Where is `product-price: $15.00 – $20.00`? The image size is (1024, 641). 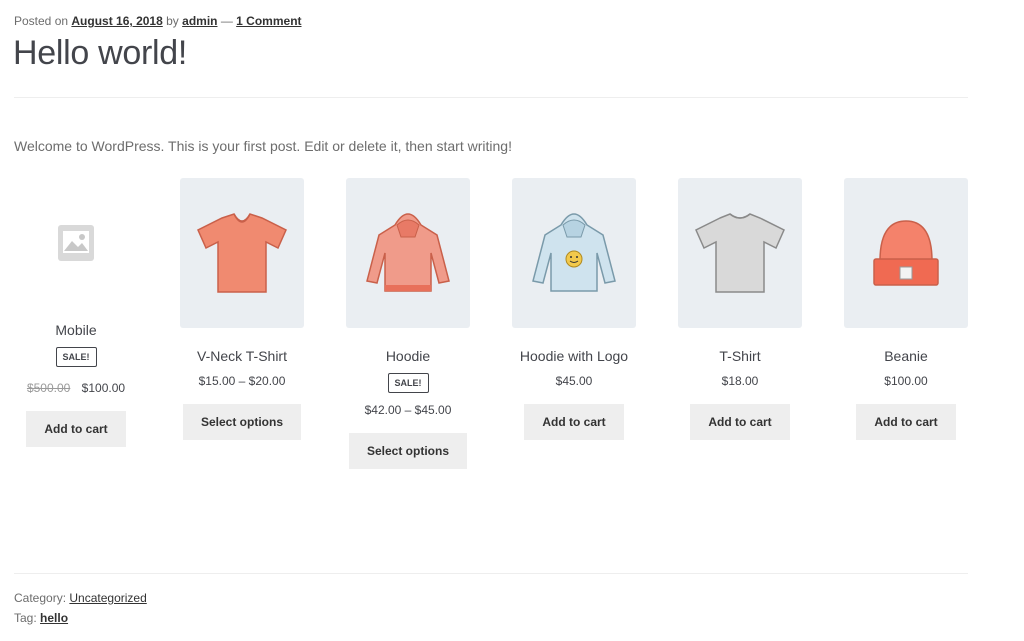
product-price: $15.00 – $20.00 is located at coordinates (242, 381).